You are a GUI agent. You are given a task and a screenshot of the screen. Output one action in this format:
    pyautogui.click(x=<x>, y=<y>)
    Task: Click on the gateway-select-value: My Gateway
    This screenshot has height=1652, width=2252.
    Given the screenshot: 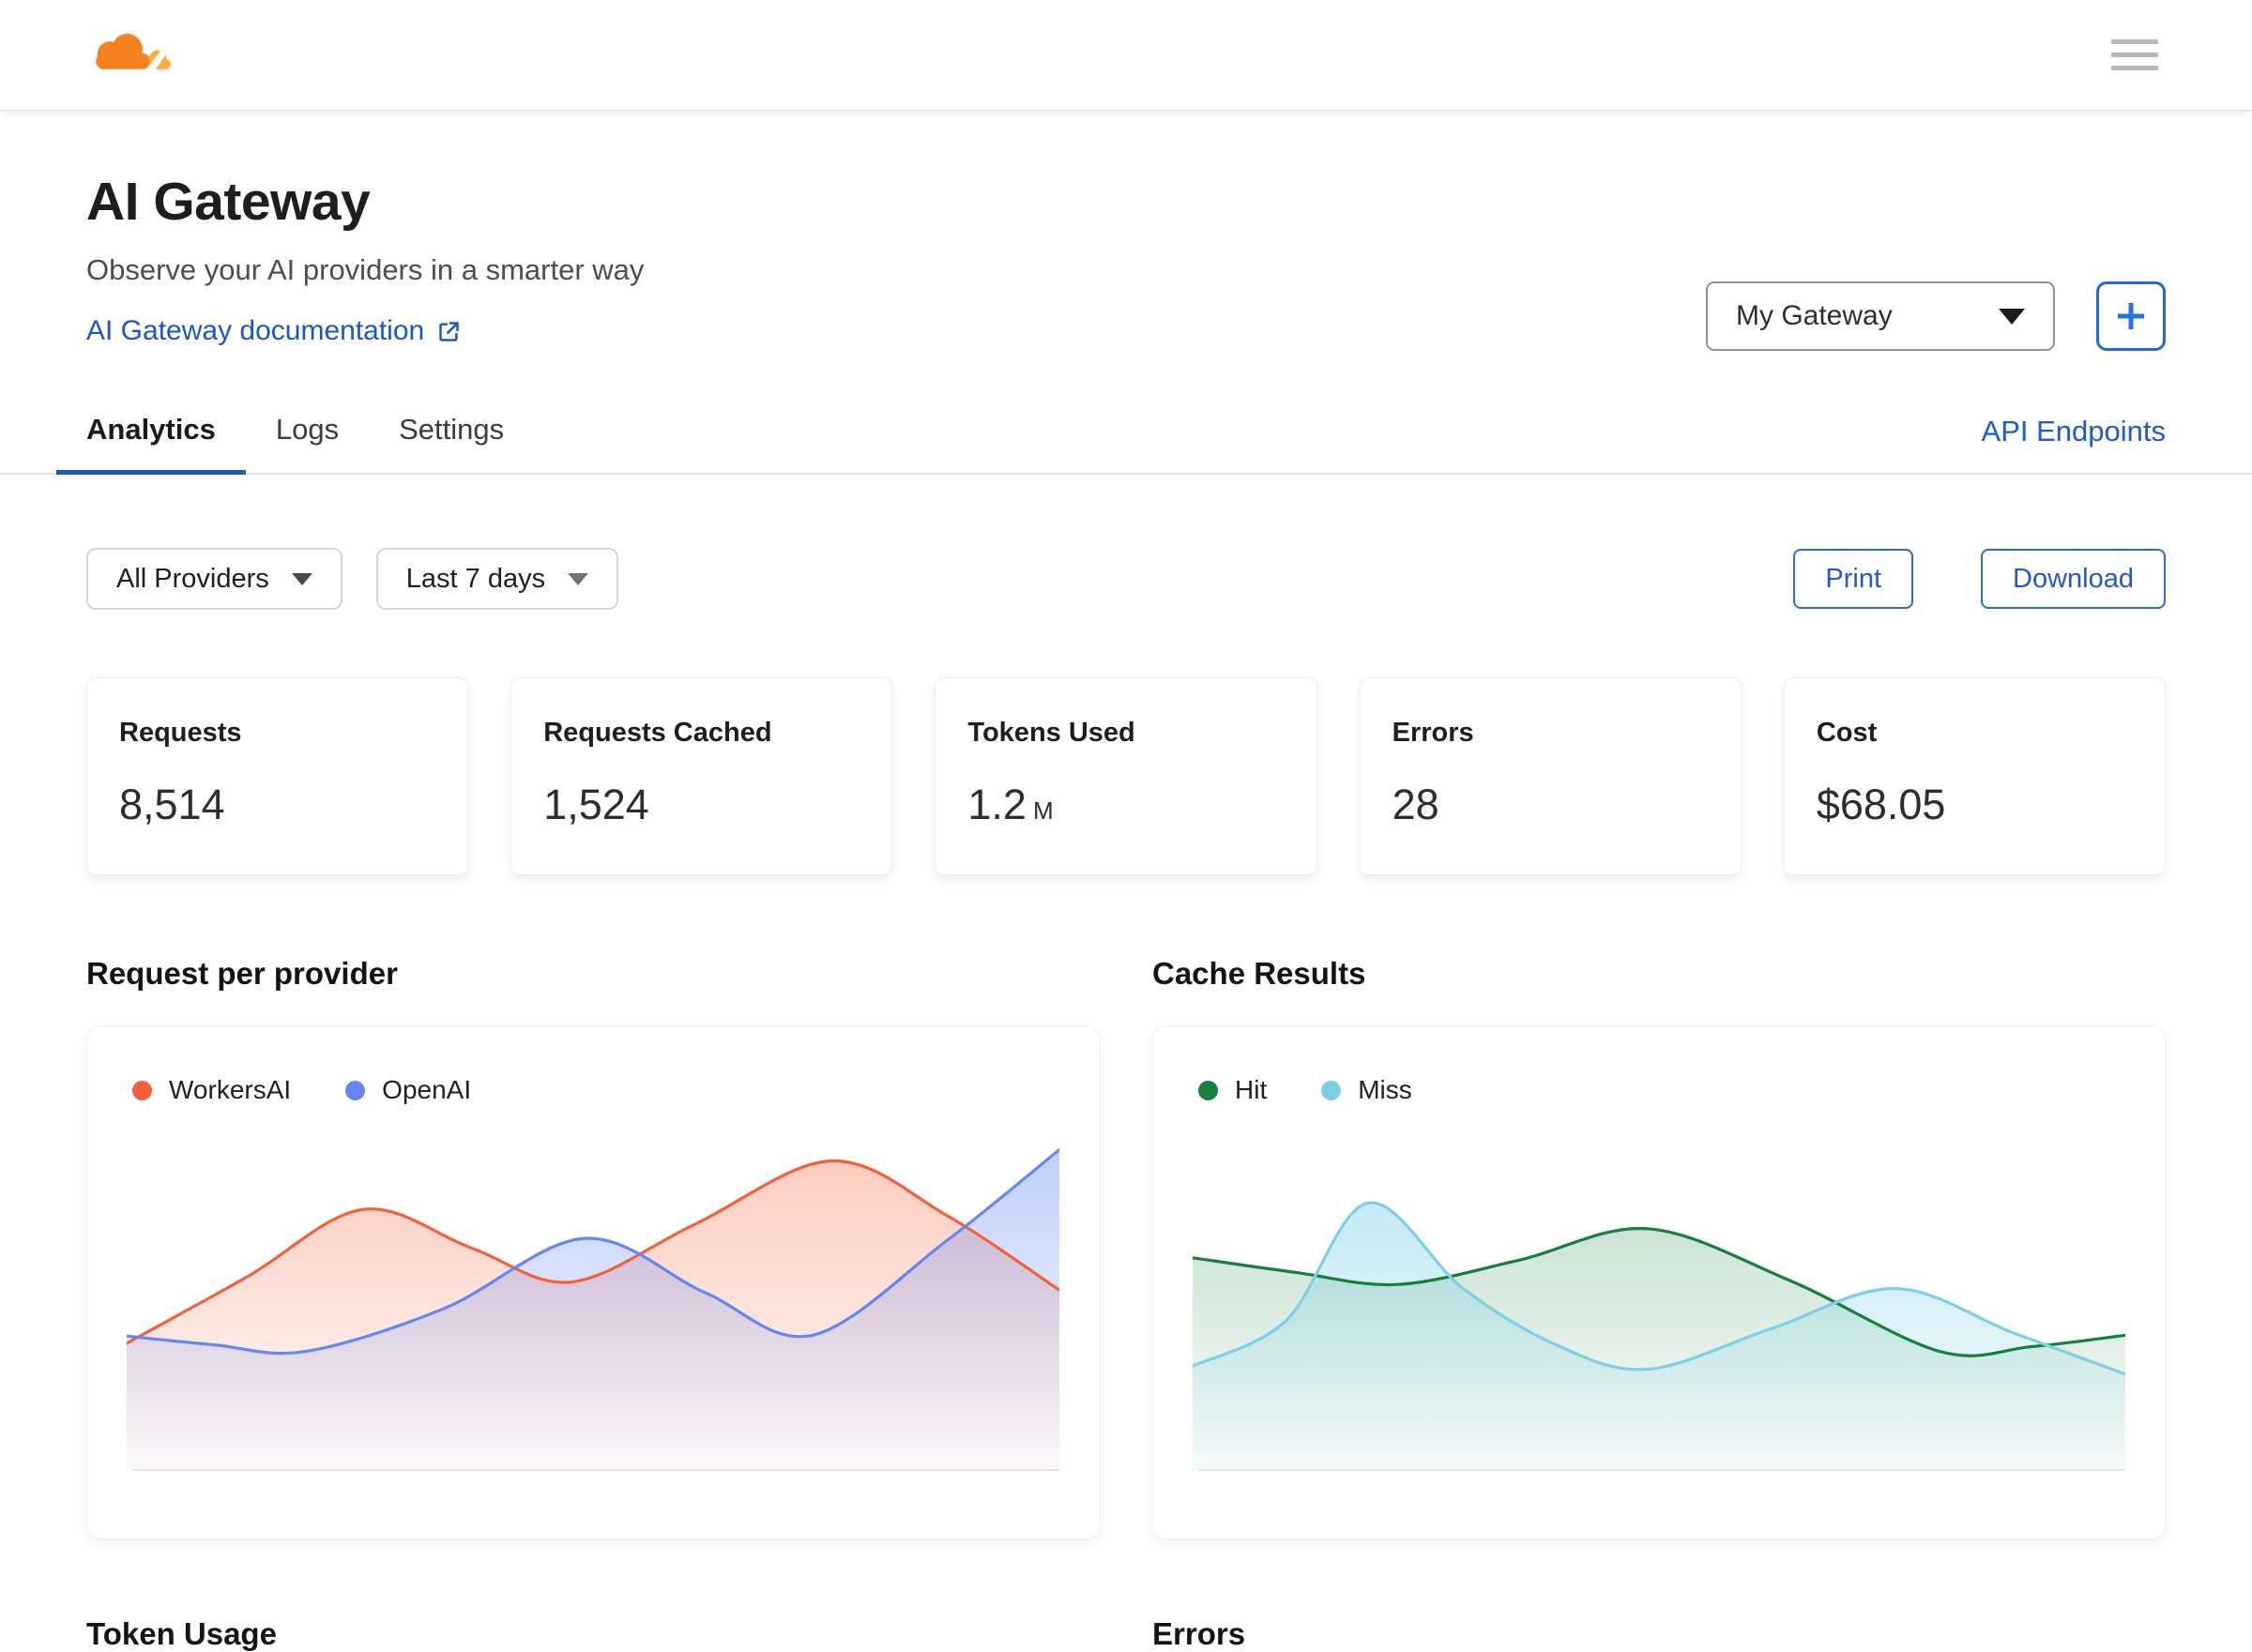 What is the action you would take?
    pyautogui.click(x=1815, y=315)
    